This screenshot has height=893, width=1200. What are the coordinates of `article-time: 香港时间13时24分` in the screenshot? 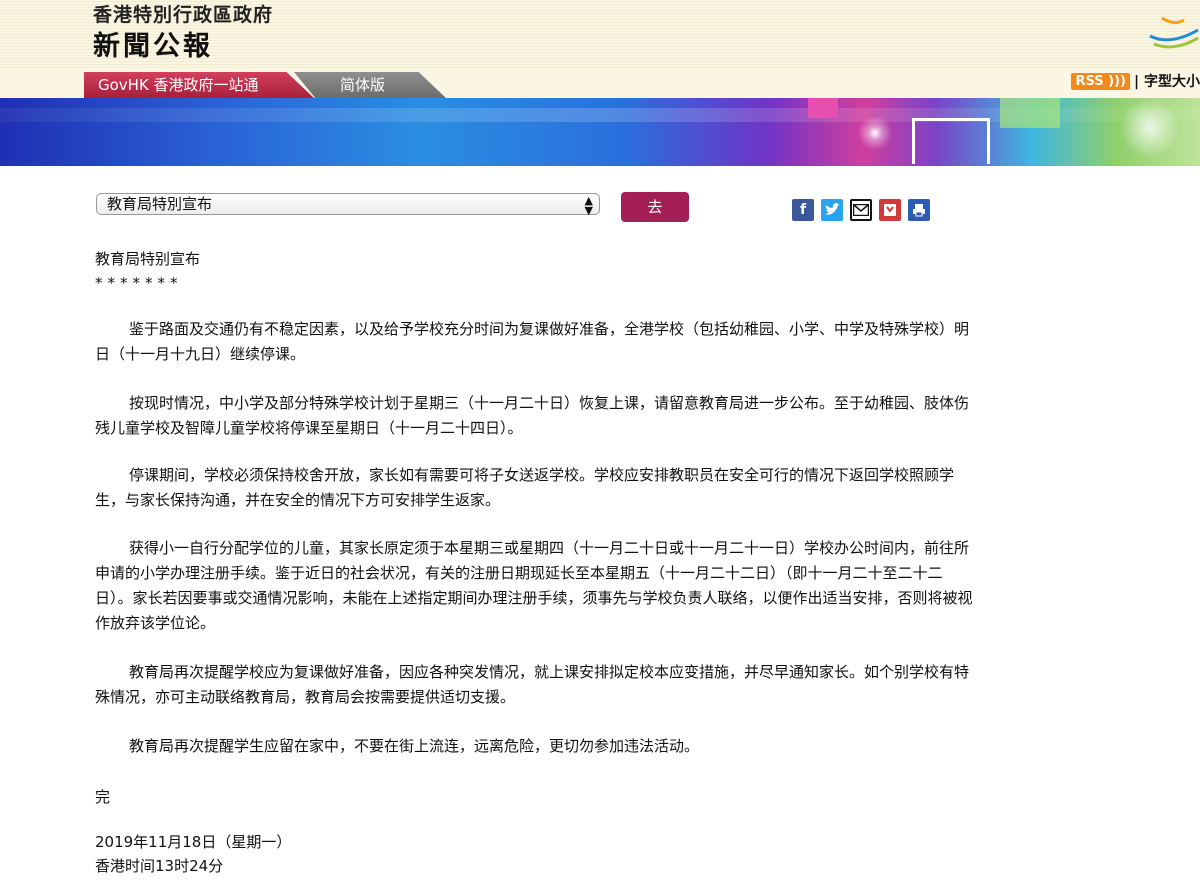 It's located at (159, 866).